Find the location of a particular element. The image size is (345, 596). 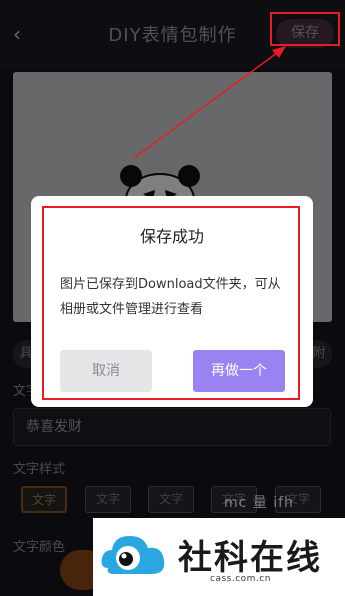

make-another-button: 再做一个 is located at coordinates (239, 371).